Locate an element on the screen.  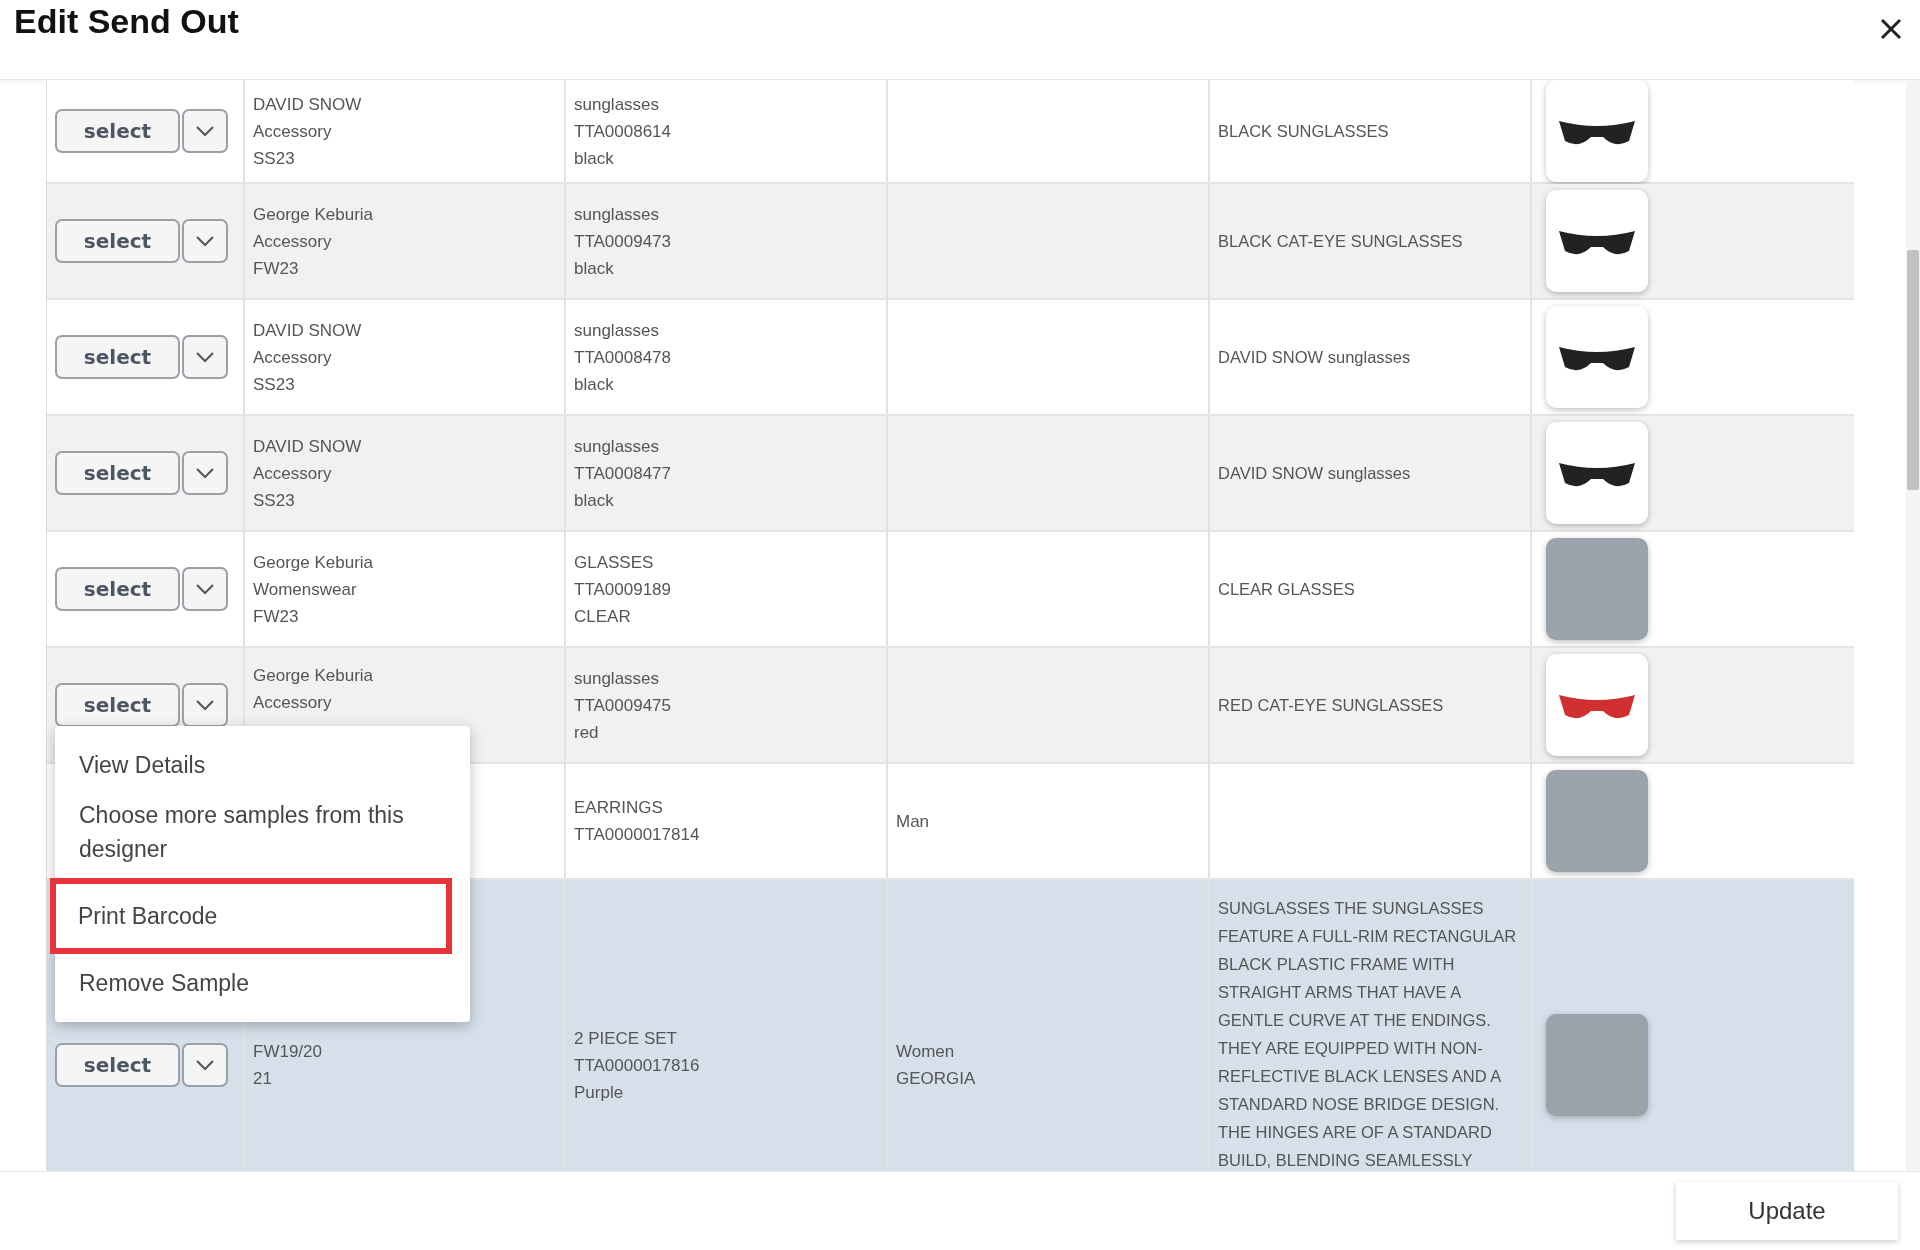
item-text: Purple is located at coordinates (599, 1092).